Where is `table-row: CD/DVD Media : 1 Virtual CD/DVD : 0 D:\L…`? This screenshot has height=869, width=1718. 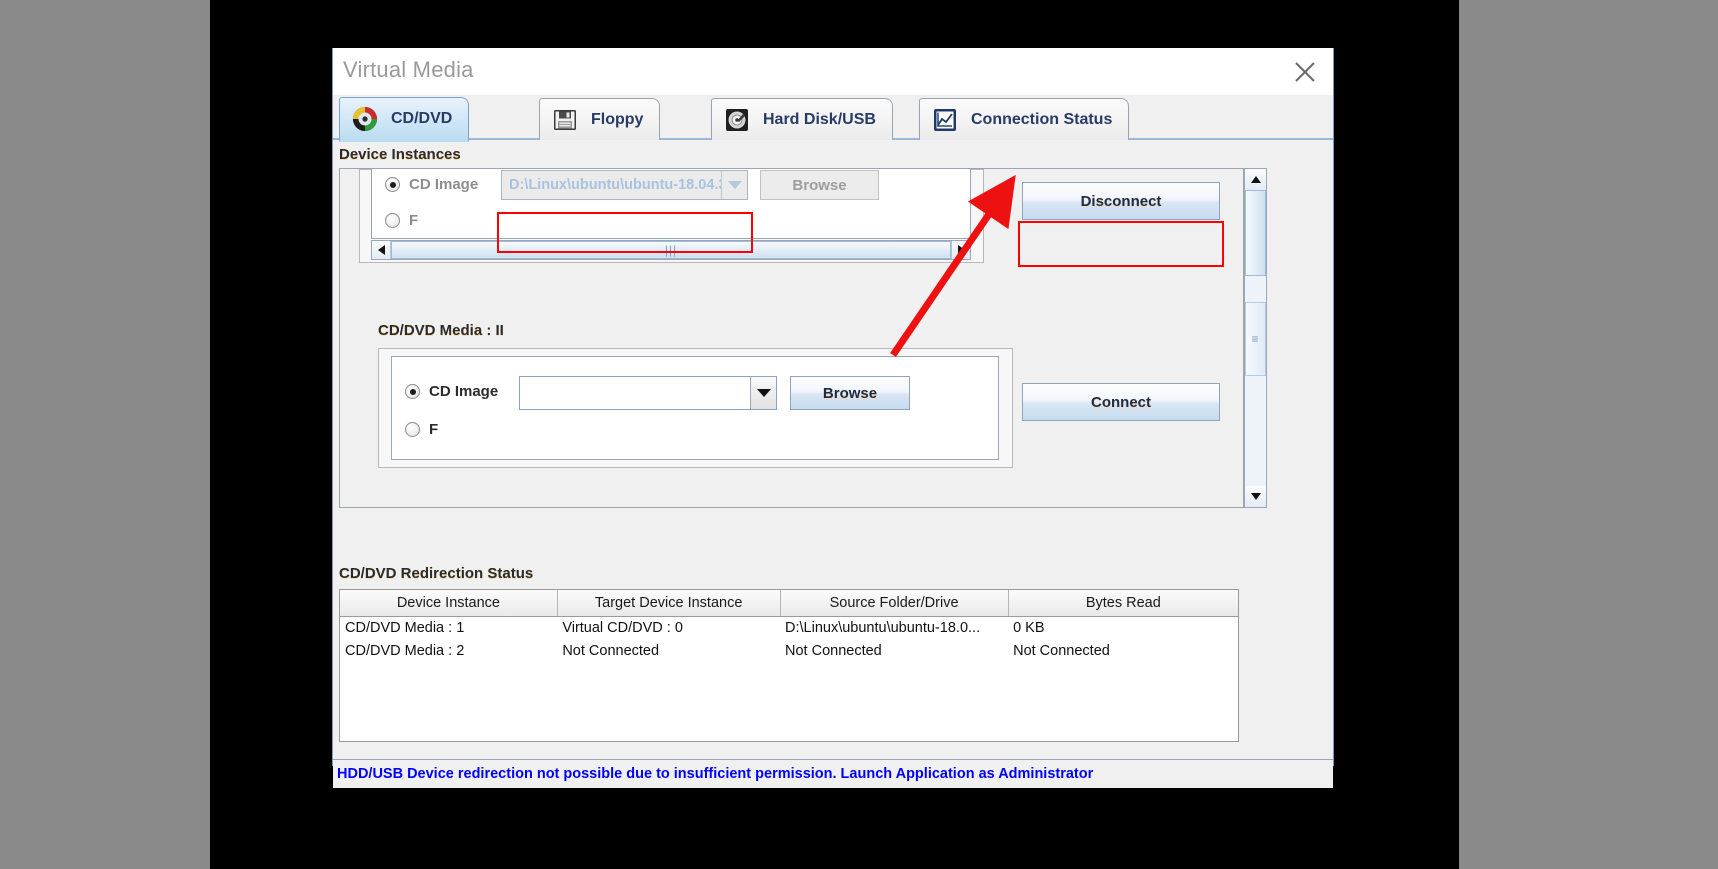 table-row: CD/DVD Media : 1 Virtual CD/DVD : 0 D:\L… is located at coordinates (789, 627).